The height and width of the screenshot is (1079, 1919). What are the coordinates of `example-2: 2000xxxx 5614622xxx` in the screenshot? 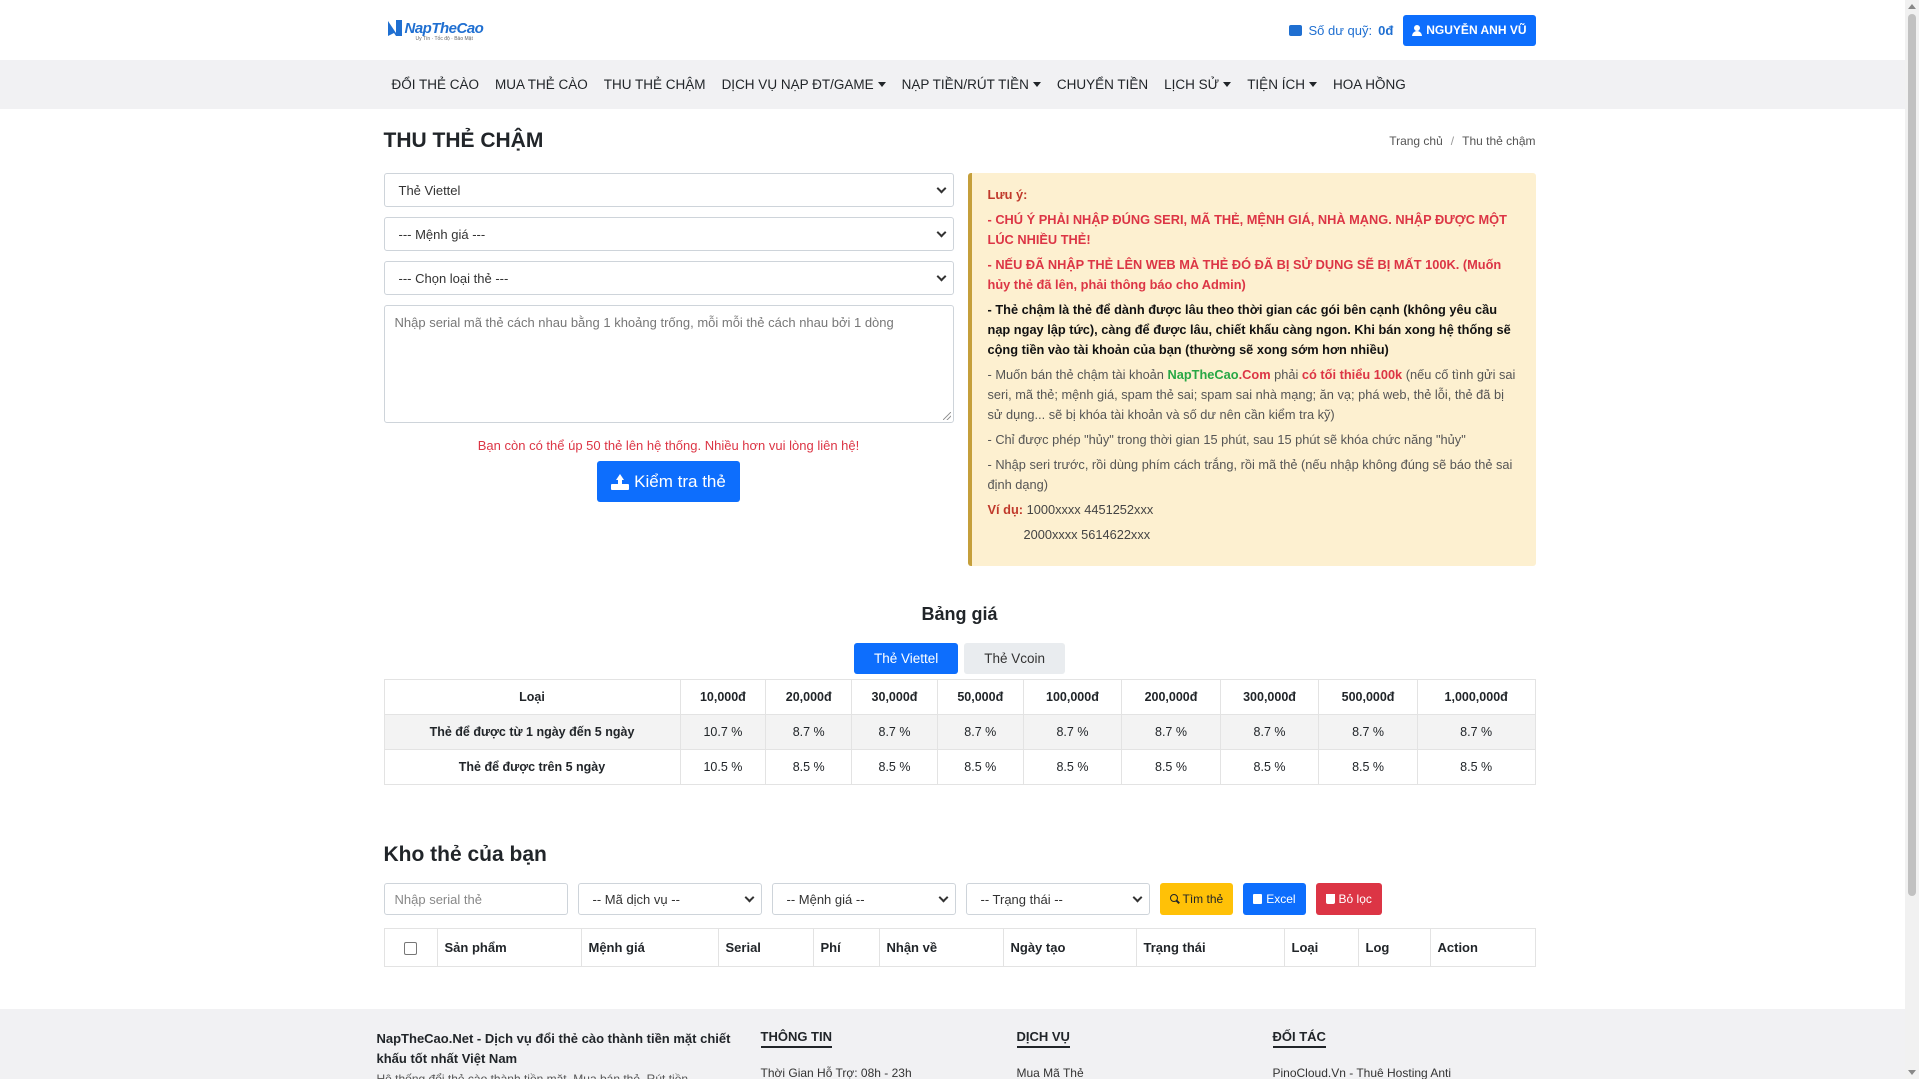 It's located at (1087, 534).